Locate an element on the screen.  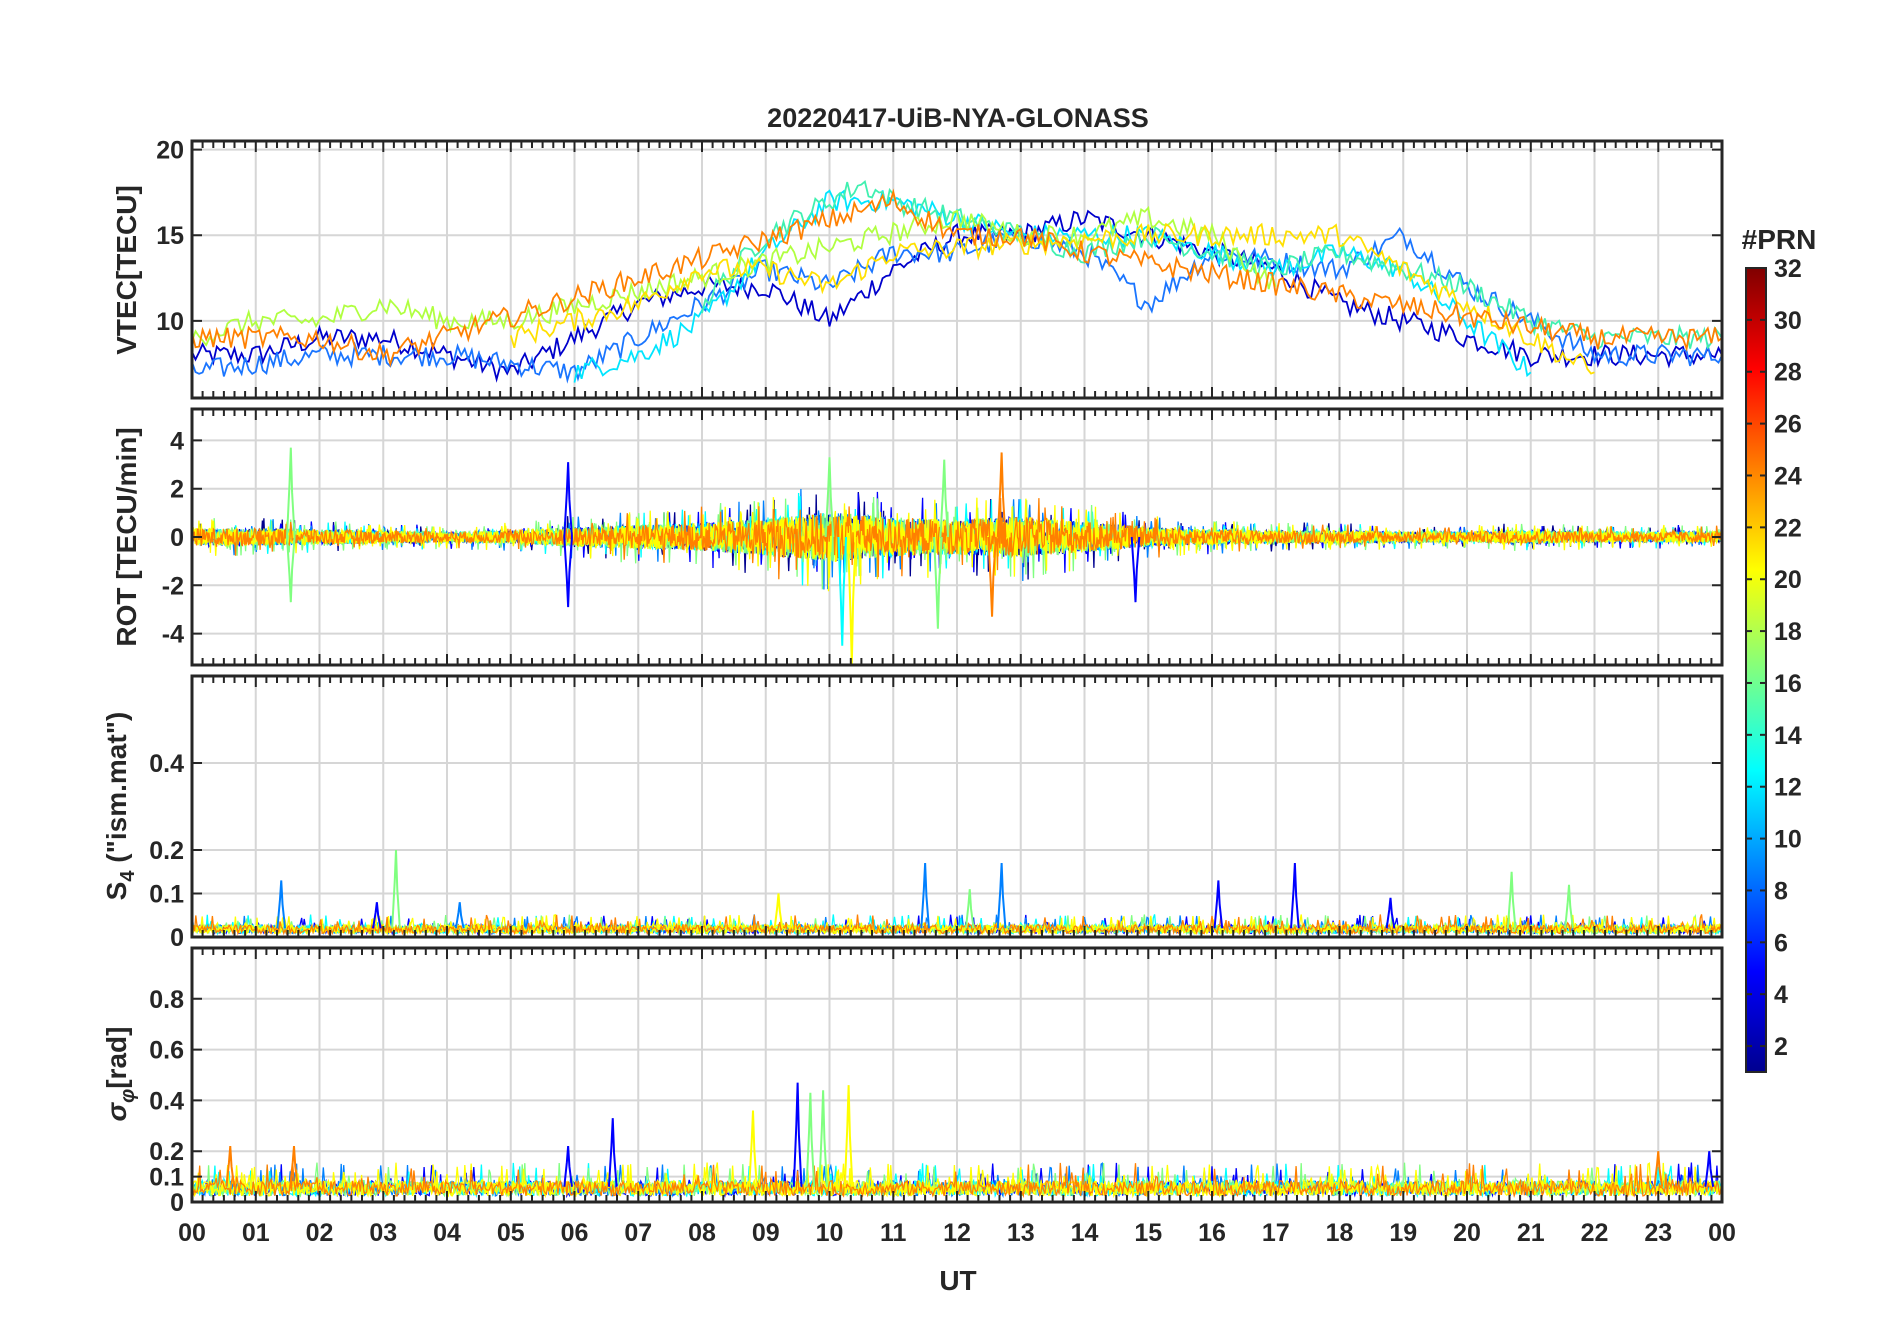
x-tick-label: 08 is located at coordinates (702, 1233).